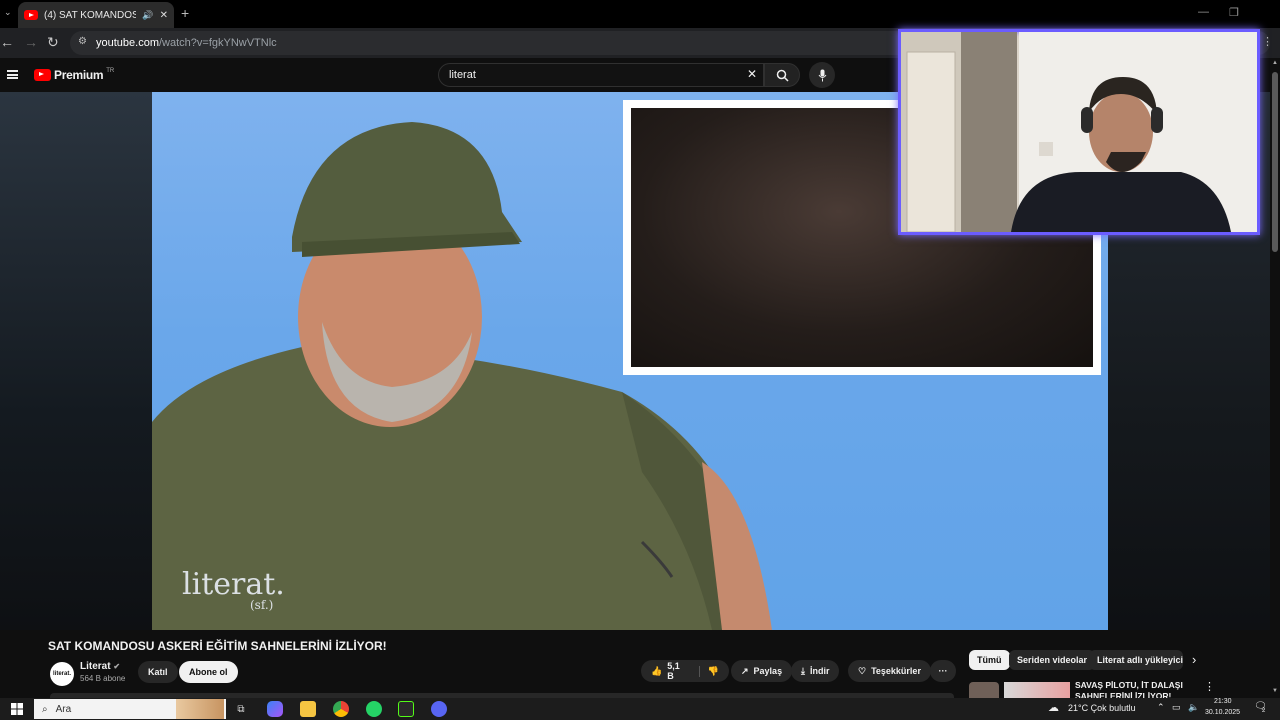 This screenshot has width=1280, height=720. What do you see at coordinates (989, 660) in the screenshot?
I see `chip-all: Tümü` at bounding box center [989, 660].